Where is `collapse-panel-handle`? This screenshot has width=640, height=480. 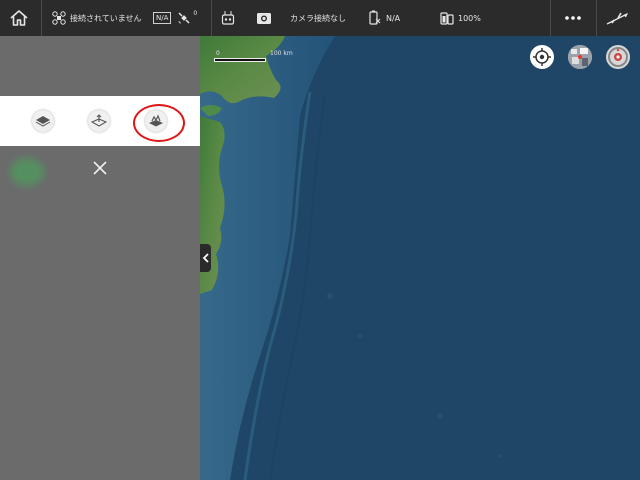
collapse-panel-handle is located at coordinates (205, 258).